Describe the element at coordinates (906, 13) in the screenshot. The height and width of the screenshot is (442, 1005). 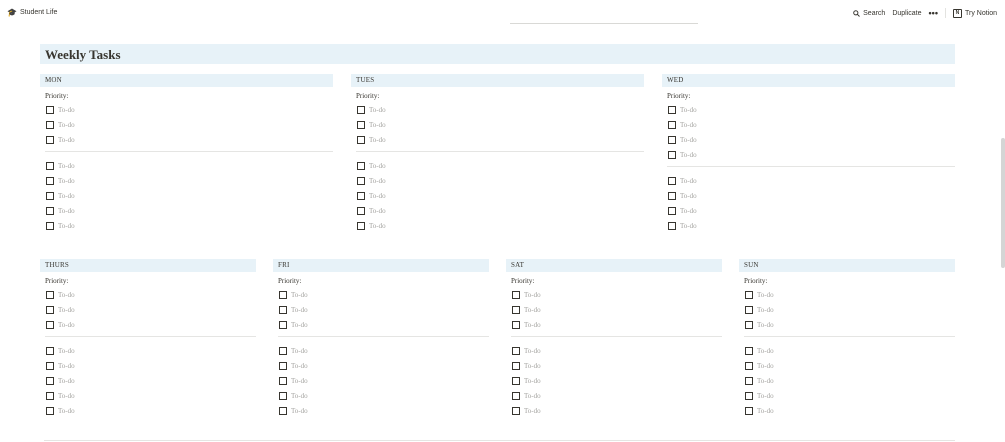
I see `duplicate-button: Duplicate` at that location.